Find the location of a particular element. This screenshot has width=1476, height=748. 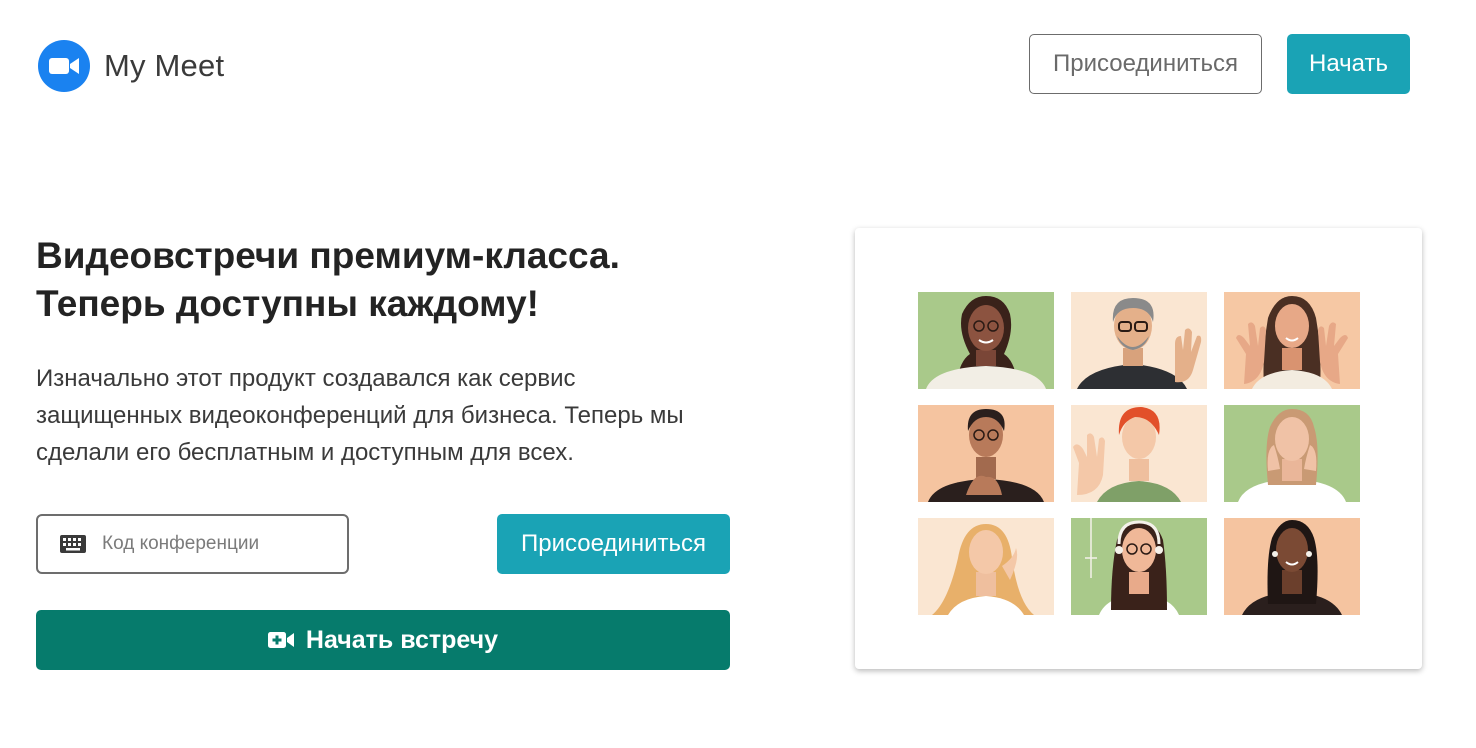

conference-code-input is located at coordinates (215, 544).